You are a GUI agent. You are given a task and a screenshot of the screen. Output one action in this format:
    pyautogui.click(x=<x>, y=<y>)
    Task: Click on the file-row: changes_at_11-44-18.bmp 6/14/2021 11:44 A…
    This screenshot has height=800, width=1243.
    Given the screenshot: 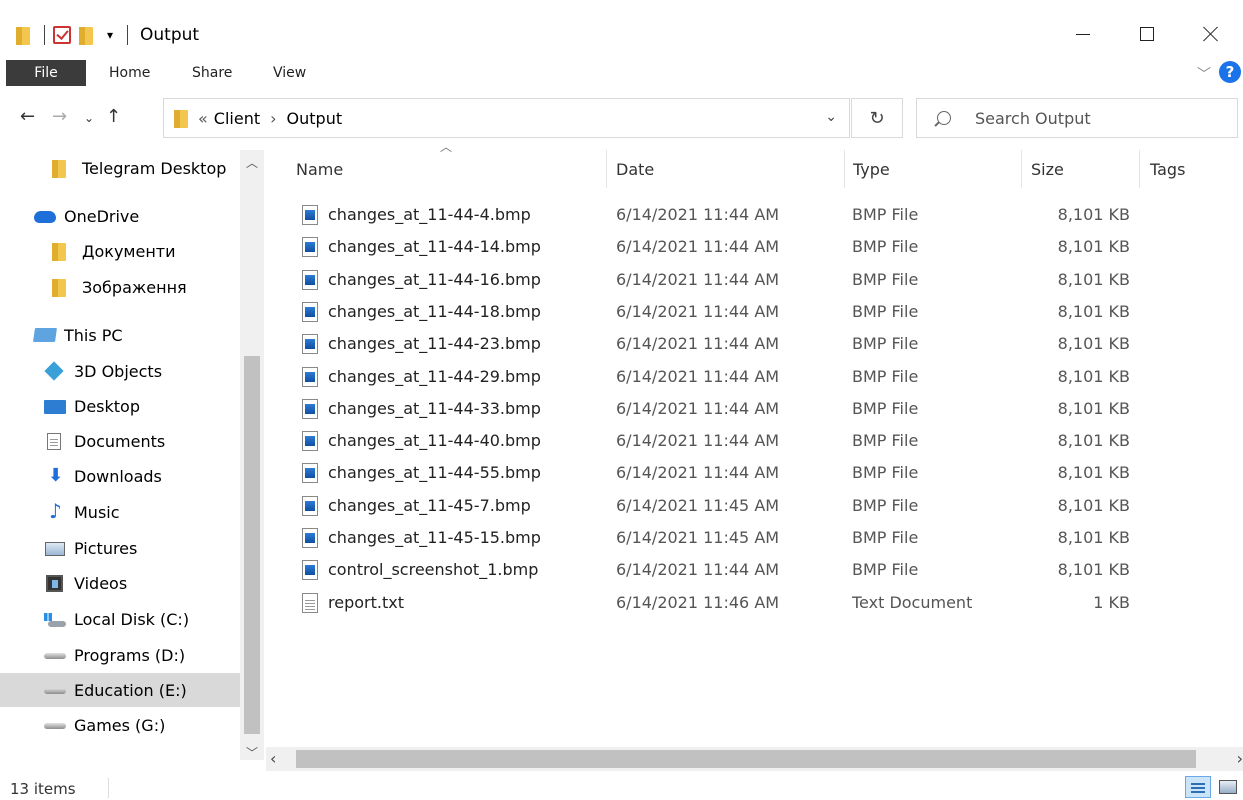 What is the action you would take?
    pyautogui.click(x=746, y=312)
    